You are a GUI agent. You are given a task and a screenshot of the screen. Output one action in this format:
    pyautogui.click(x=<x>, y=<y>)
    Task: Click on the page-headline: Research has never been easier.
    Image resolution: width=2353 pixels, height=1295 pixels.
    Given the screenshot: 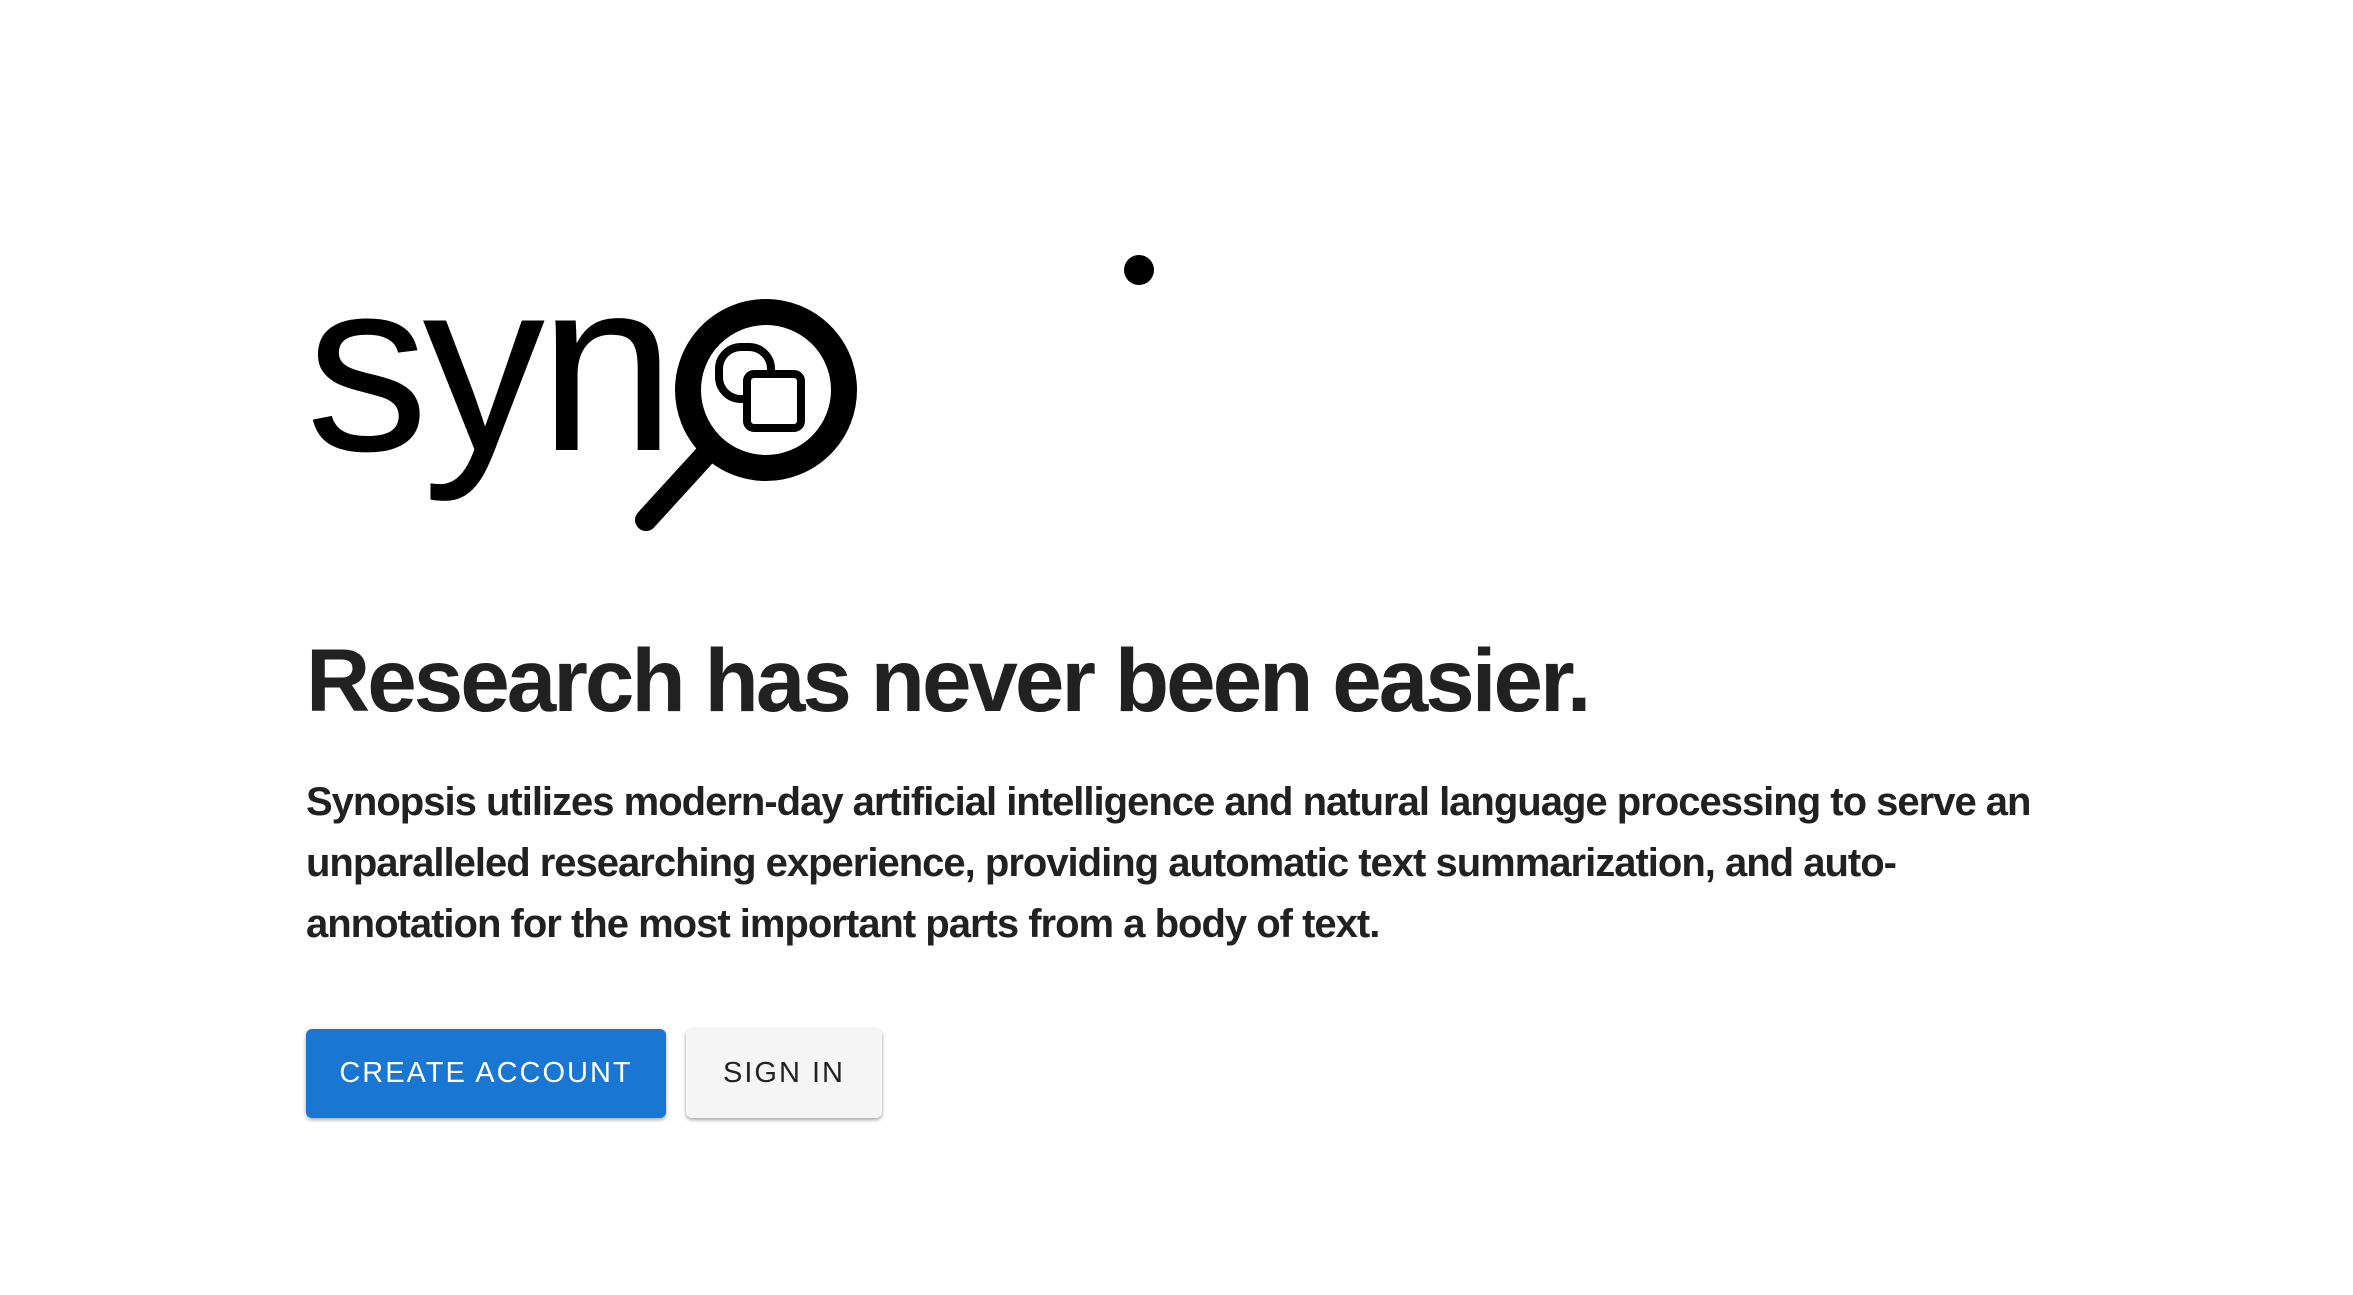 What is the action you would take?
    pyautogui.click(x=948, y=680)
    